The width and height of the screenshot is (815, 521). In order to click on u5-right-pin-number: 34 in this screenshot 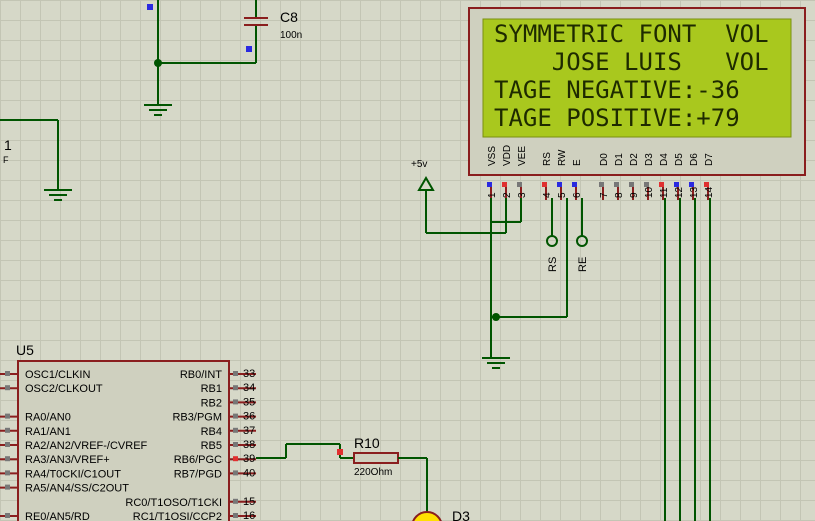, I will do `click(249, 388)`.